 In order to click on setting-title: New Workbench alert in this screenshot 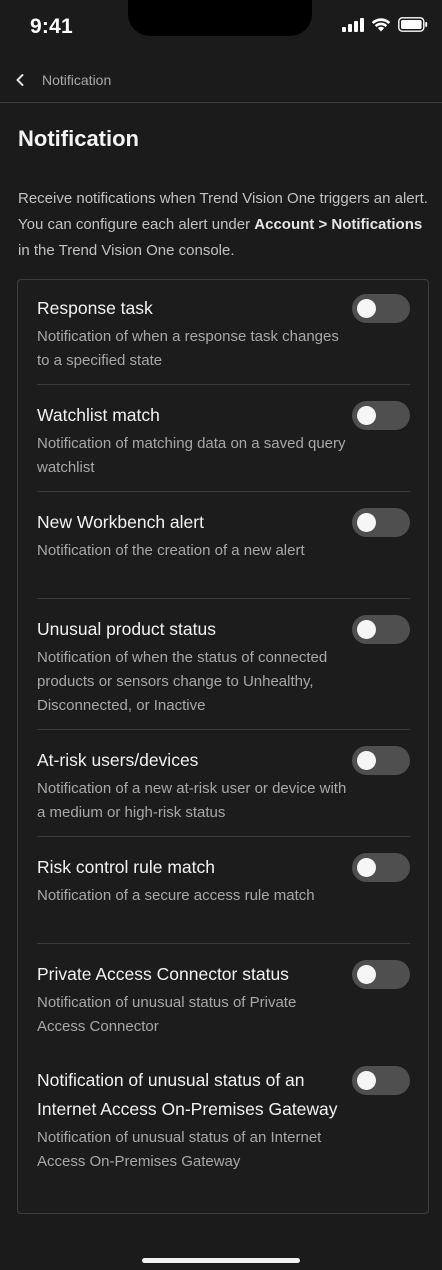, I will do `click(120, 522)`.